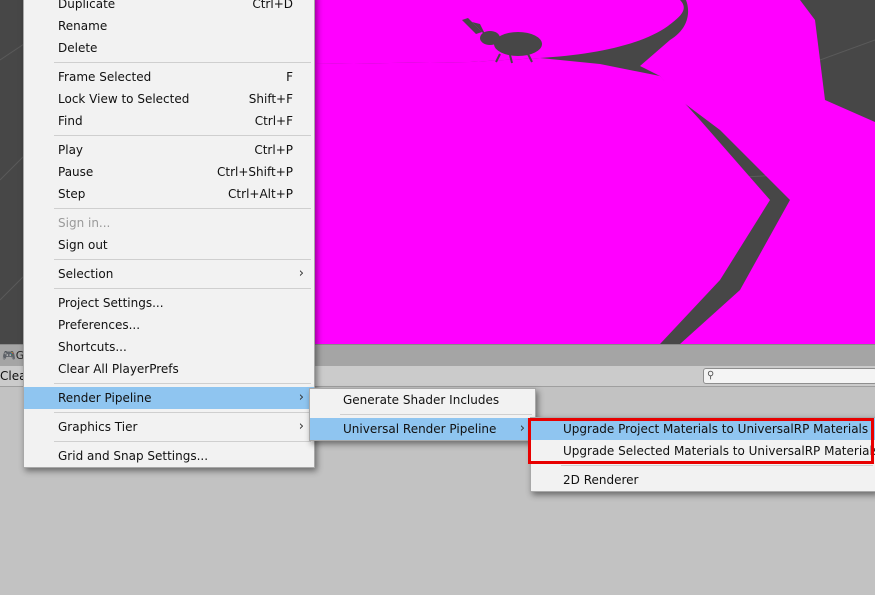 Image resolution: width=875 pixels, height=595 pixels. What do you see at coordinates (272, 5) in the screenshot?
I see `menu-item-shortcut: Ctrl+D` at bounding box center [272, 5].